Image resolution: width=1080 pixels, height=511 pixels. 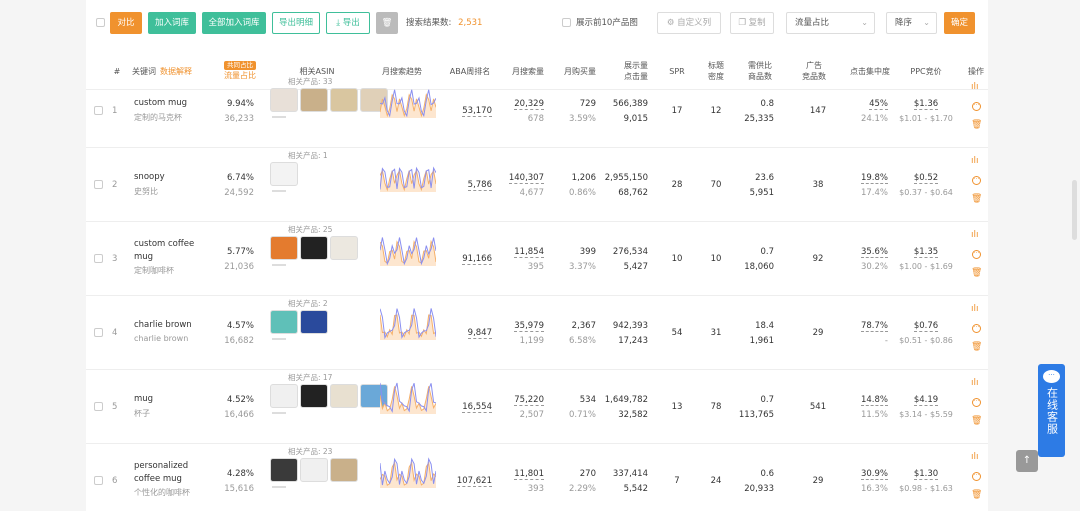 What do you see at coordinates (465, 185) in the screenshot?
I see `aba-rank-value: 5,786` at bounding box center [465, 185].